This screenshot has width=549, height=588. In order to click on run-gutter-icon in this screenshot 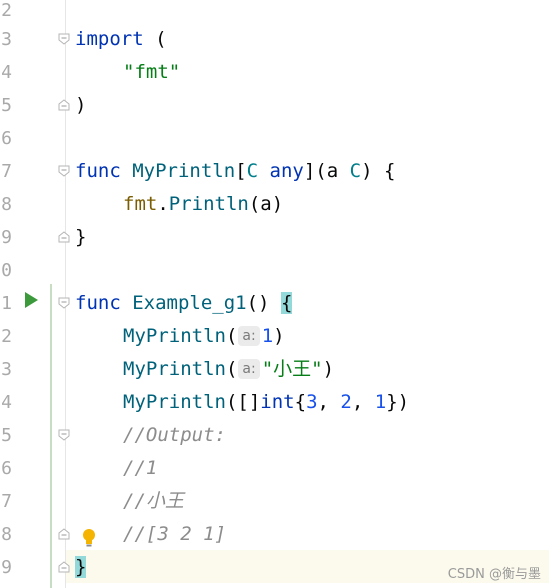, I will do `click(31, 300)`.